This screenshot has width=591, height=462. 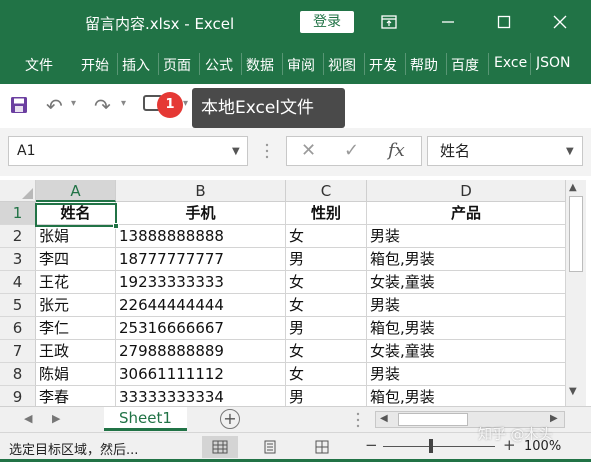 What do you see at coordinates (576, 293) in the screenshot?
I see `vertical-scrollbar: ▲ ▼` at bounding box center [576, 293].